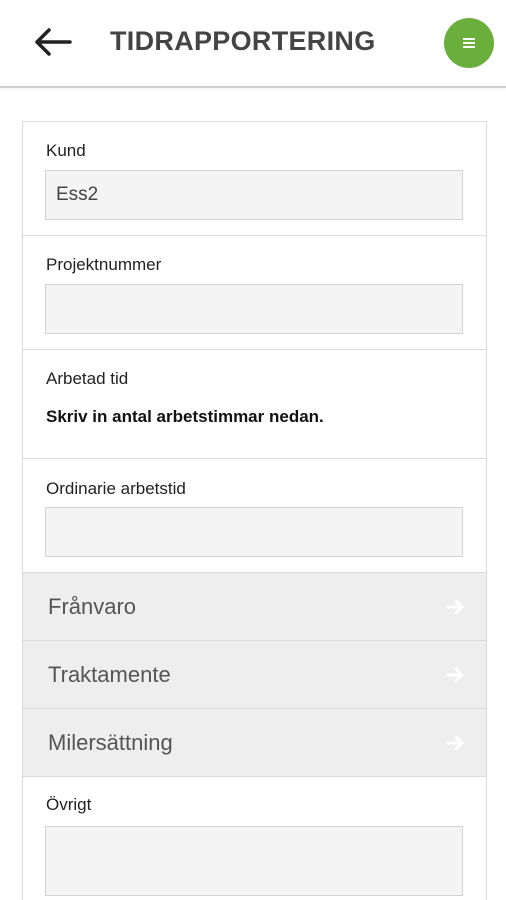  What do you see at coordinates (243, 41) in the screenshot?
I see `page-title: TIDRAPPORTERING` at bounding box center [243, 41].